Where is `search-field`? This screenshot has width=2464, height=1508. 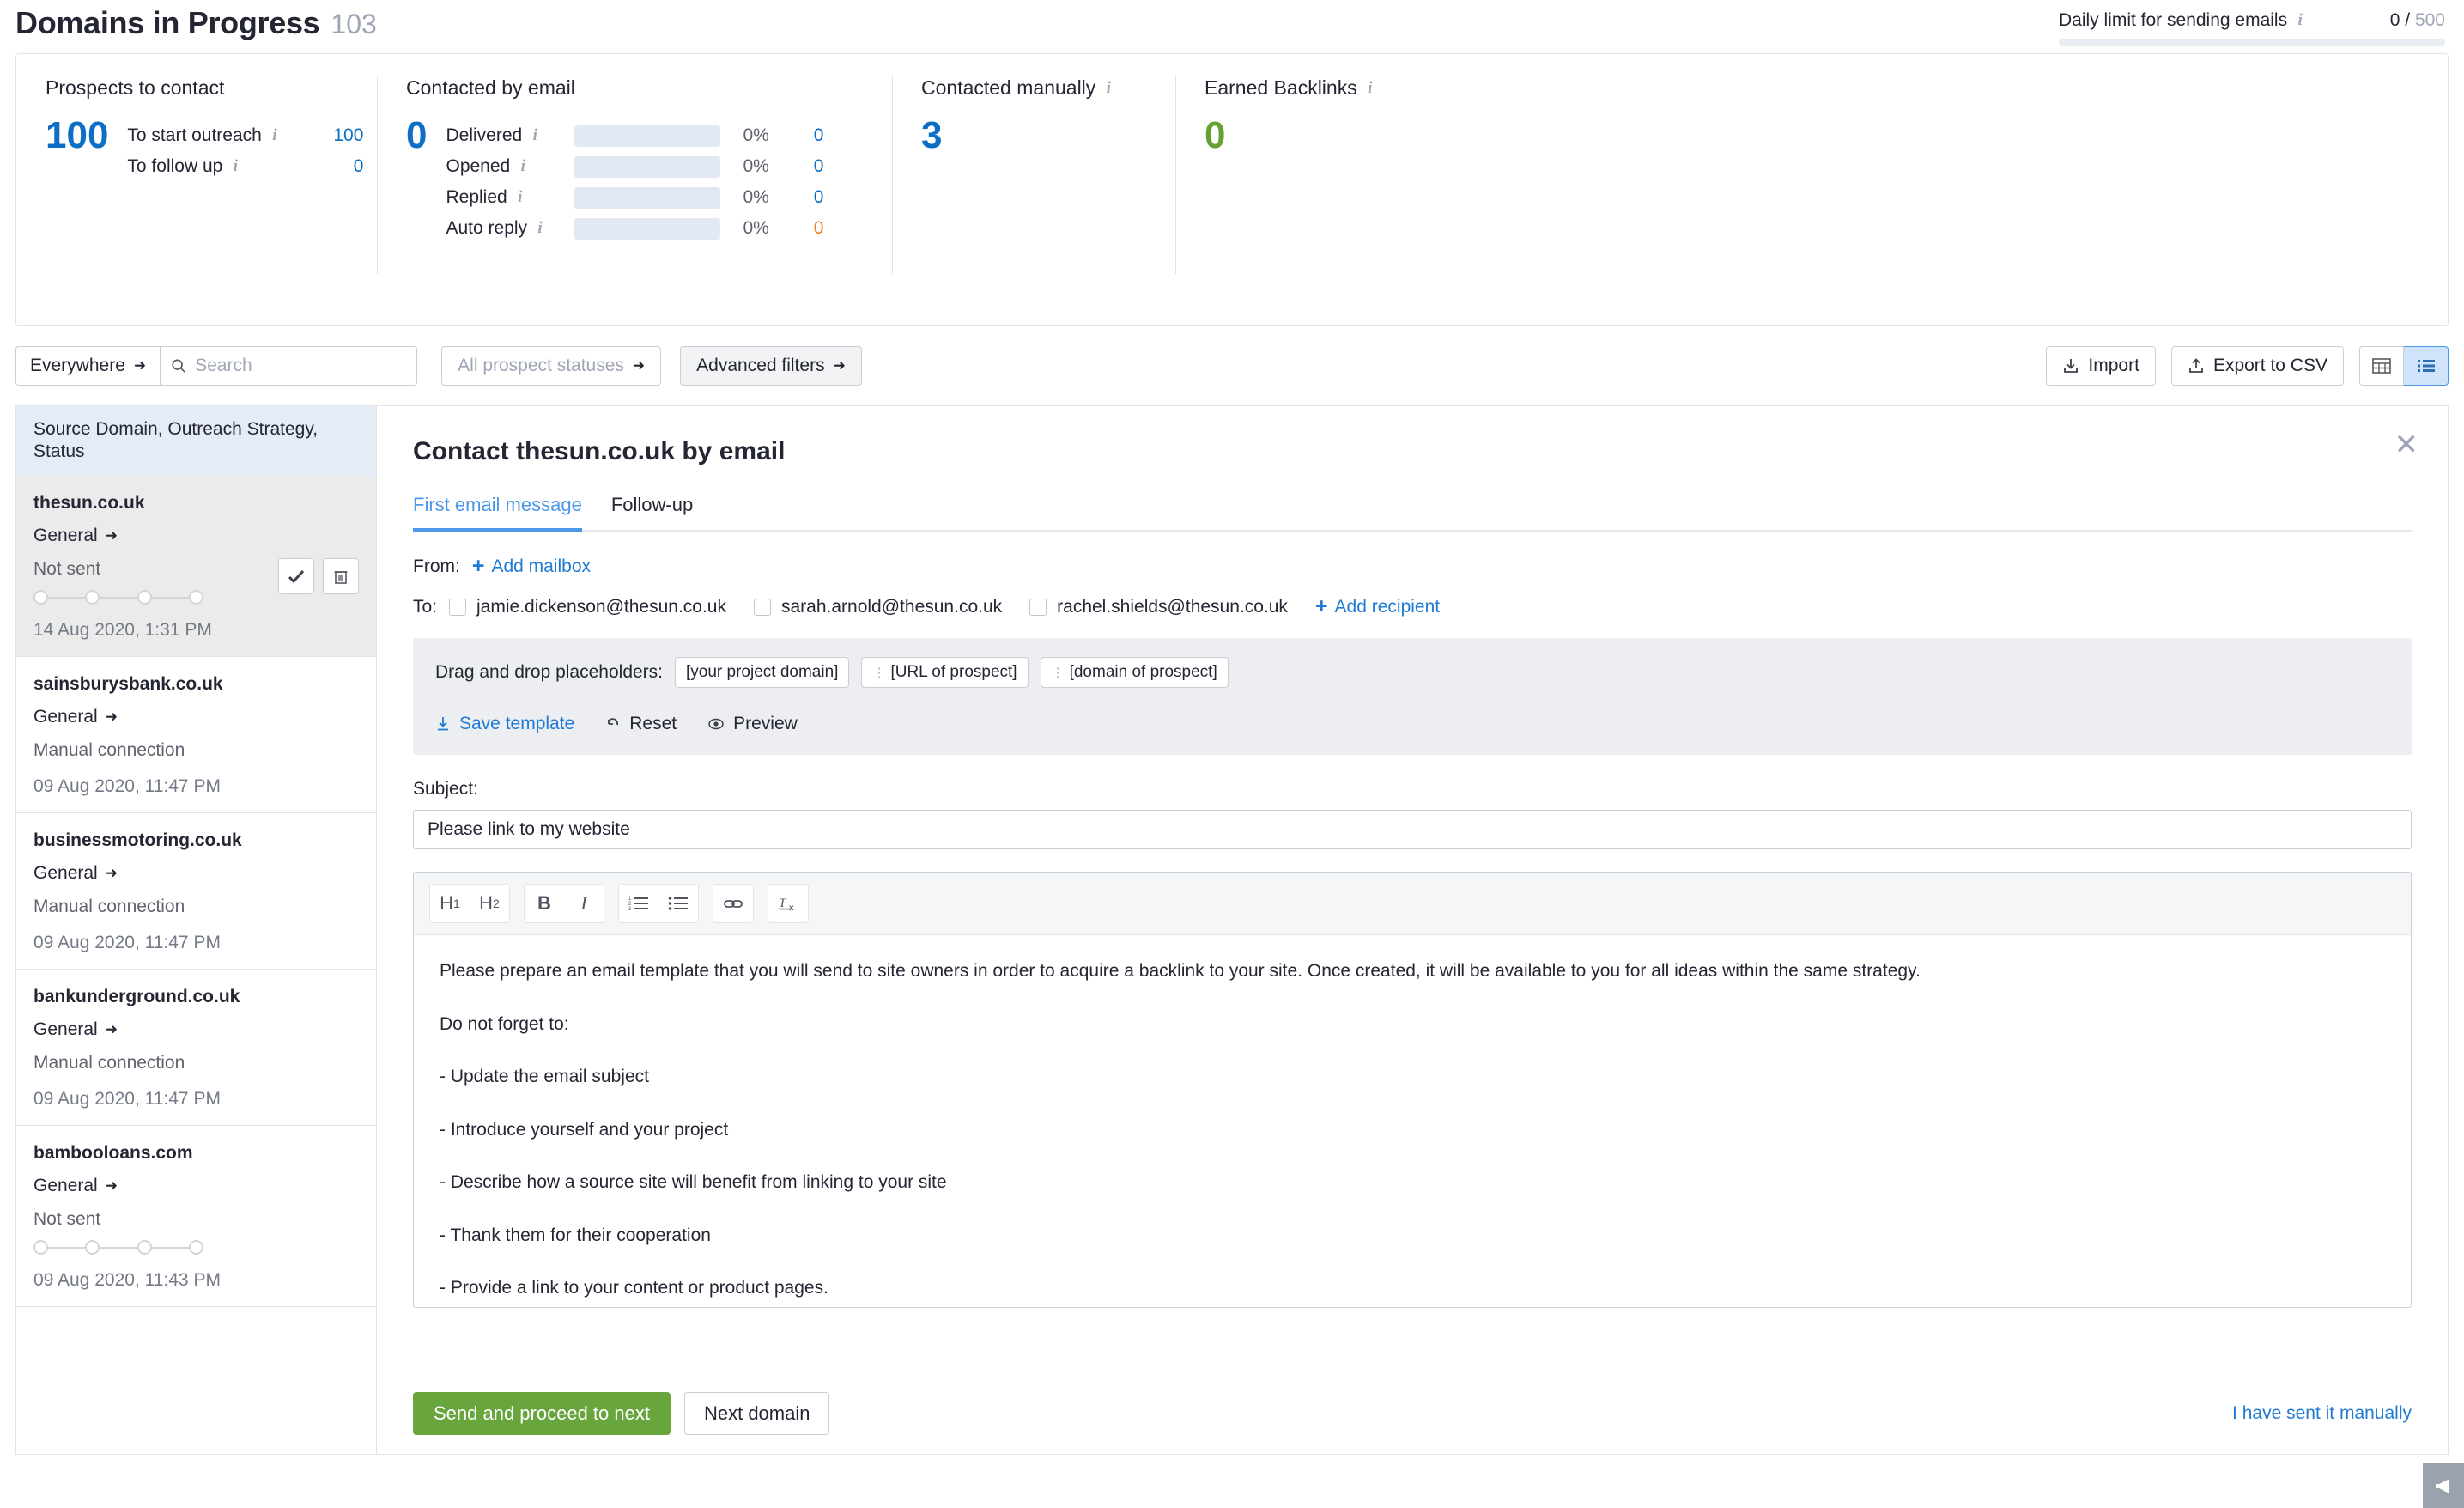 search-field is located at coordinates (289, 366).